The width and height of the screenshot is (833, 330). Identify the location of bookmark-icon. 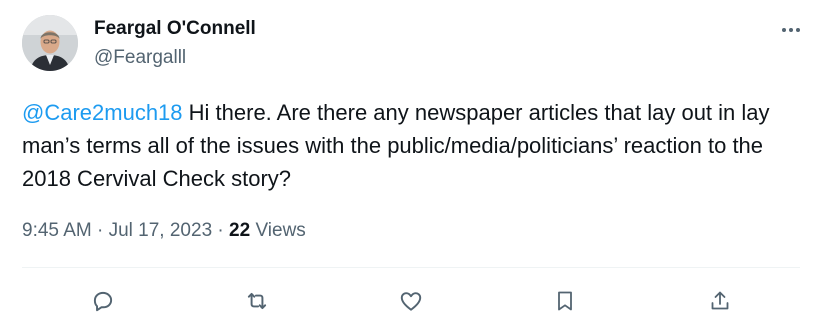
(565, 301).